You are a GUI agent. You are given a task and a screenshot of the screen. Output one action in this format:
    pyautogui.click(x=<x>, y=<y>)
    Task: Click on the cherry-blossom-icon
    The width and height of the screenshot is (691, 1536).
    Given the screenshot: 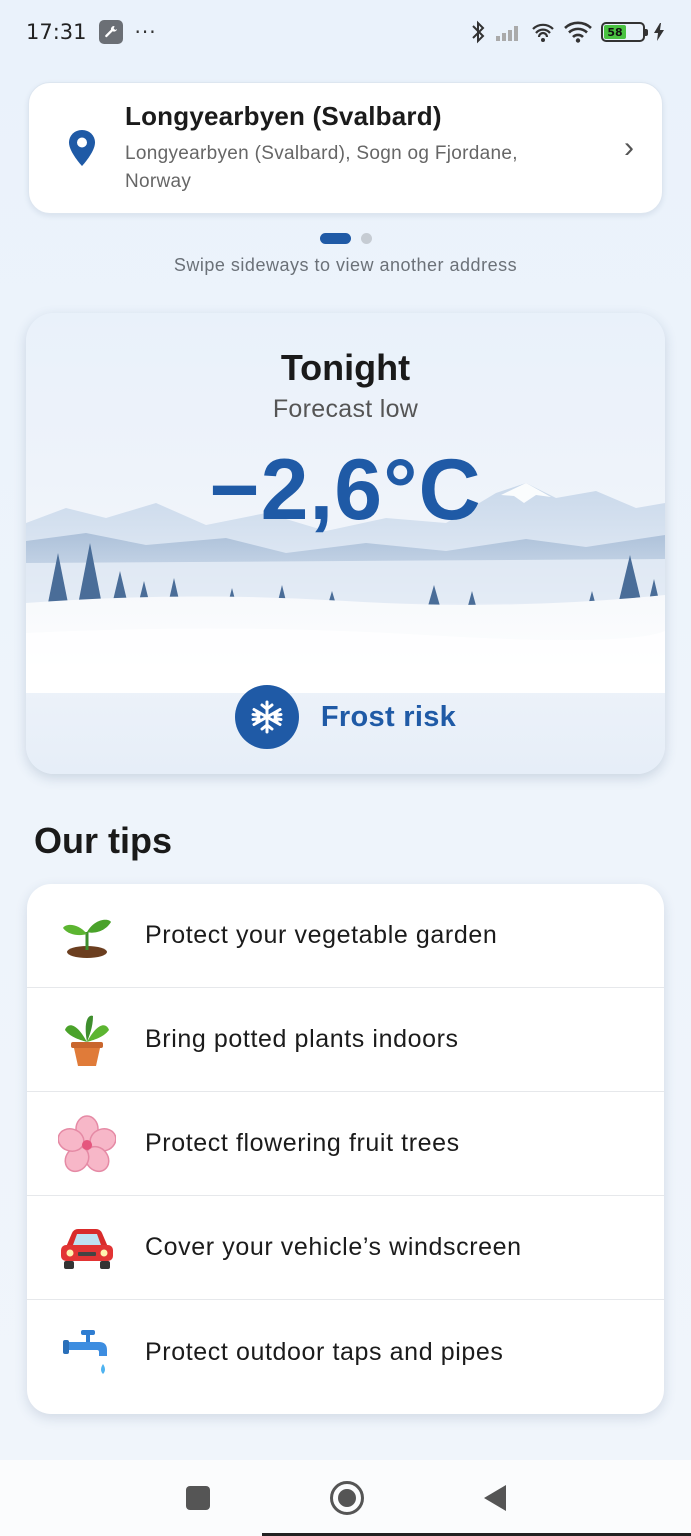 What is the action you would take?
    pyautogui.click(x=87, y=1144)
    